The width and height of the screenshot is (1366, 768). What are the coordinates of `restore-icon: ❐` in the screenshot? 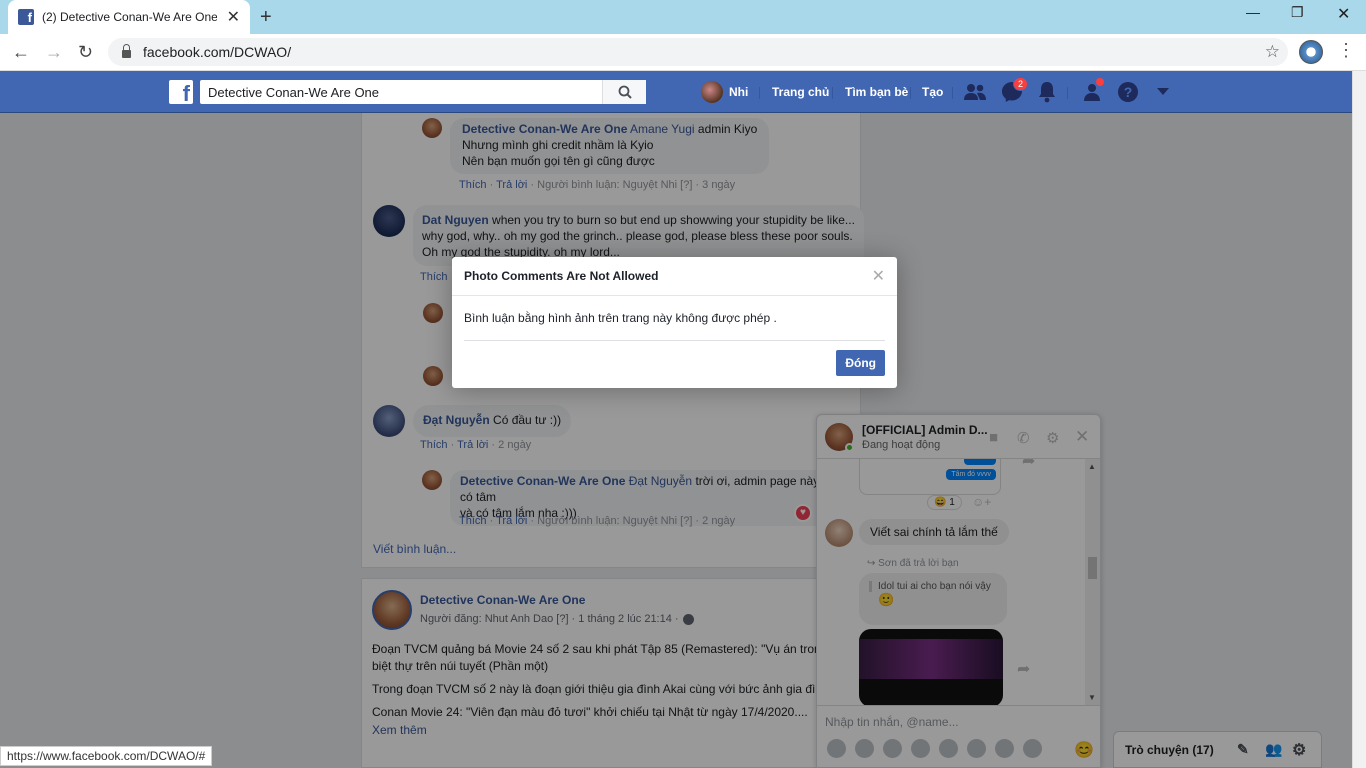 It's located at (1297, 12).